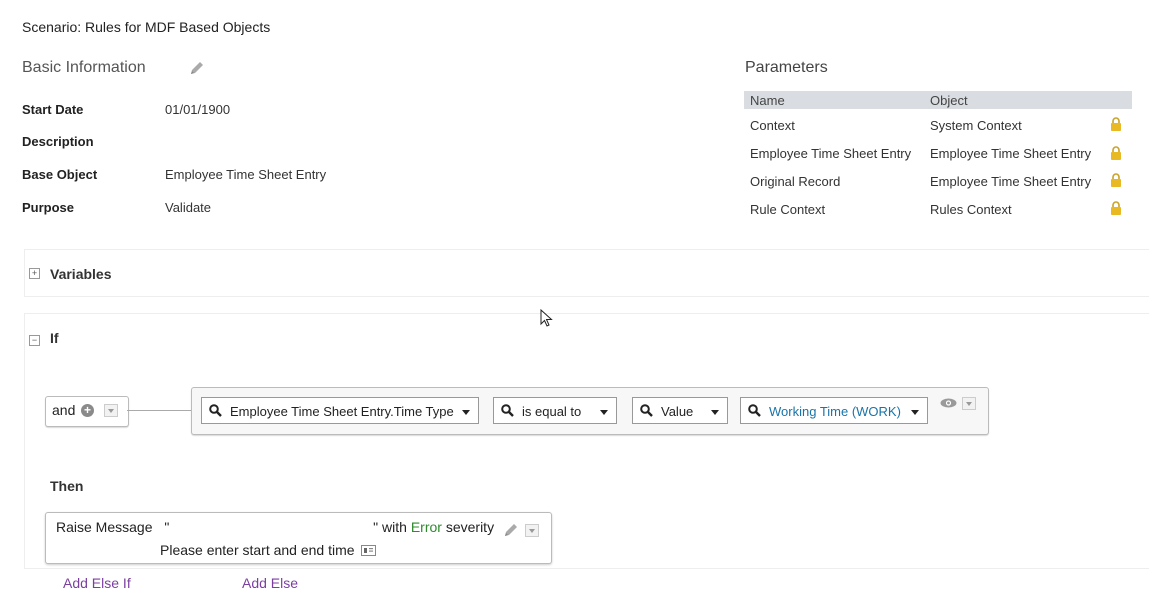 The image size is (1149, 609). Describe the element at coordinates (971, 209) in the screenshot. I see `param-object: Rules Context` at that location.